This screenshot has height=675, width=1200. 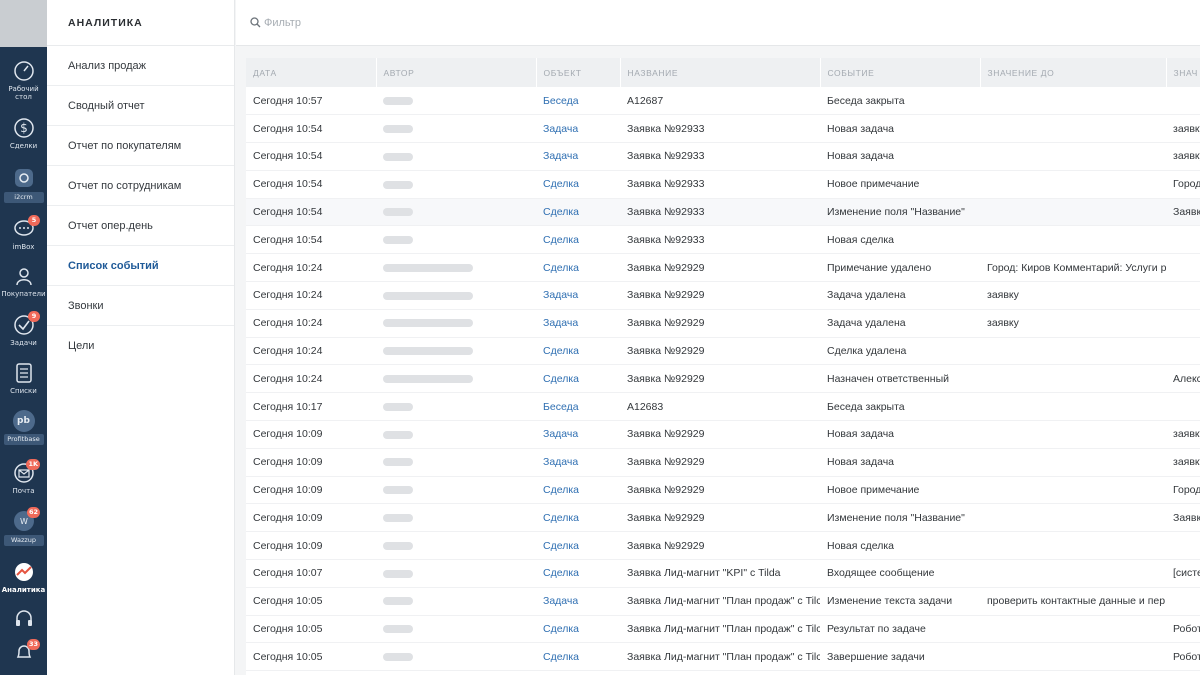 I want to click on nav-item-operday-report: Отчет опер.день, so click(x=140, y=226).